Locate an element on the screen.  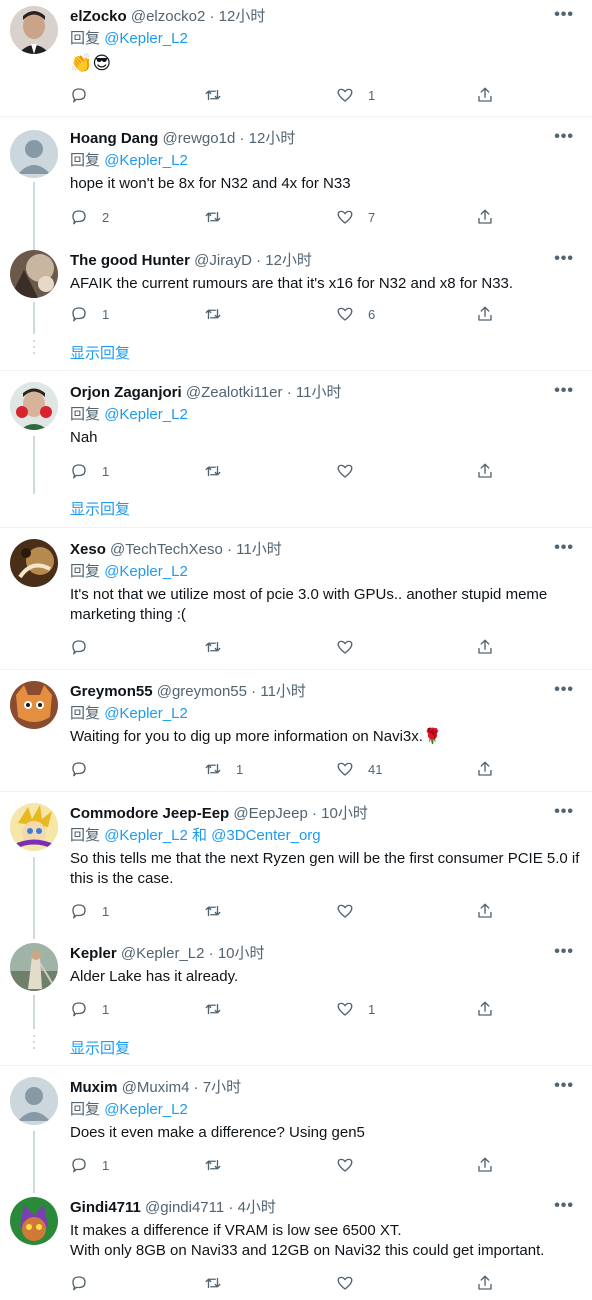
like-button: 41 is located at coordinates (359, 769).